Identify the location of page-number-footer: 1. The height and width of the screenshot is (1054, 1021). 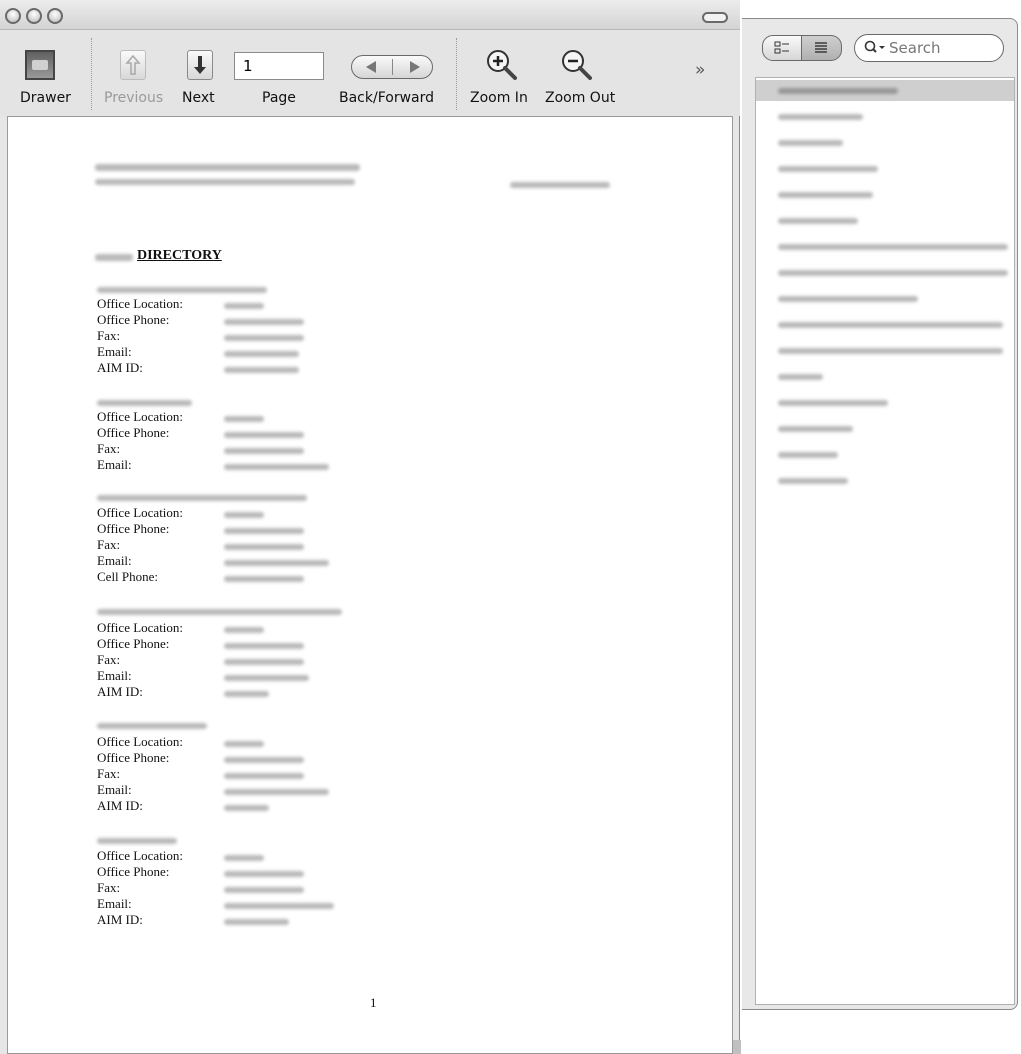
(373, 1002).